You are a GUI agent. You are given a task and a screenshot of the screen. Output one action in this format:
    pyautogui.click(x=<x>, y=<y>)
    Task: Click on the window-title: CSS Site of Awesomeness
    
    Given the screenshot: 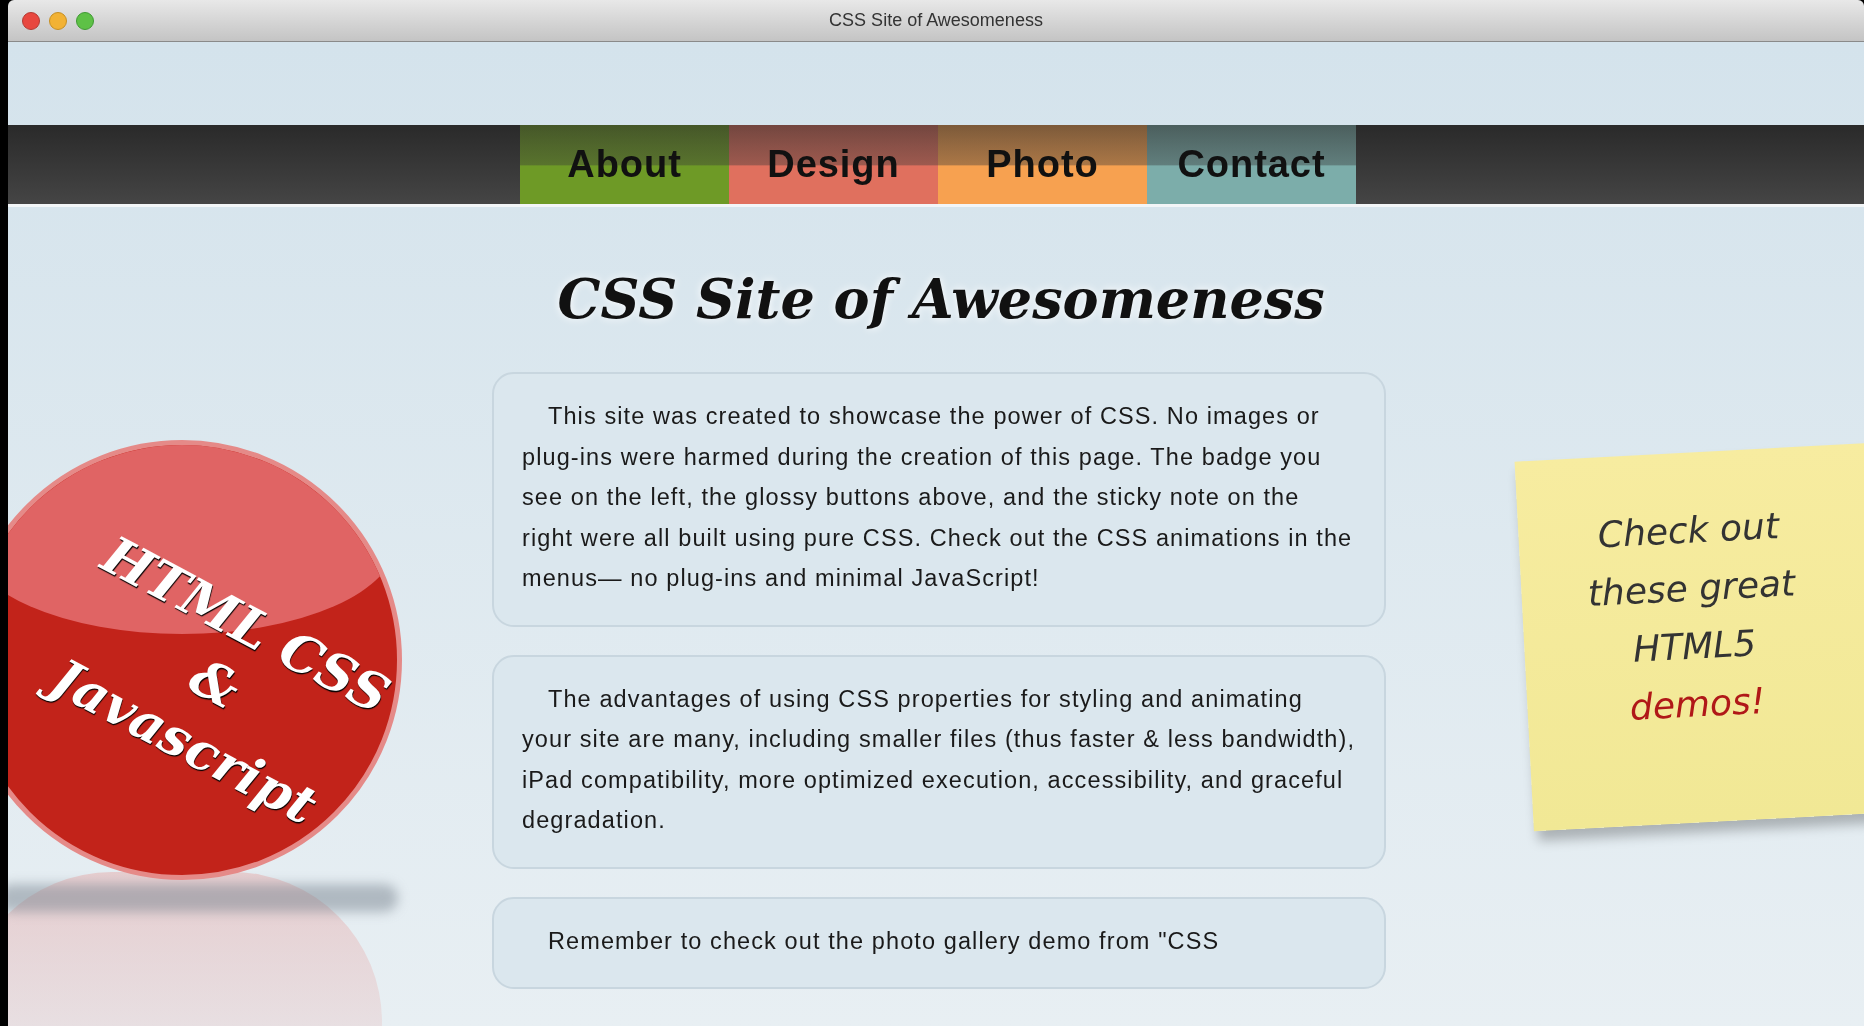 What is the action you would take?
    pyautogui.click(x=936, y=20)
    